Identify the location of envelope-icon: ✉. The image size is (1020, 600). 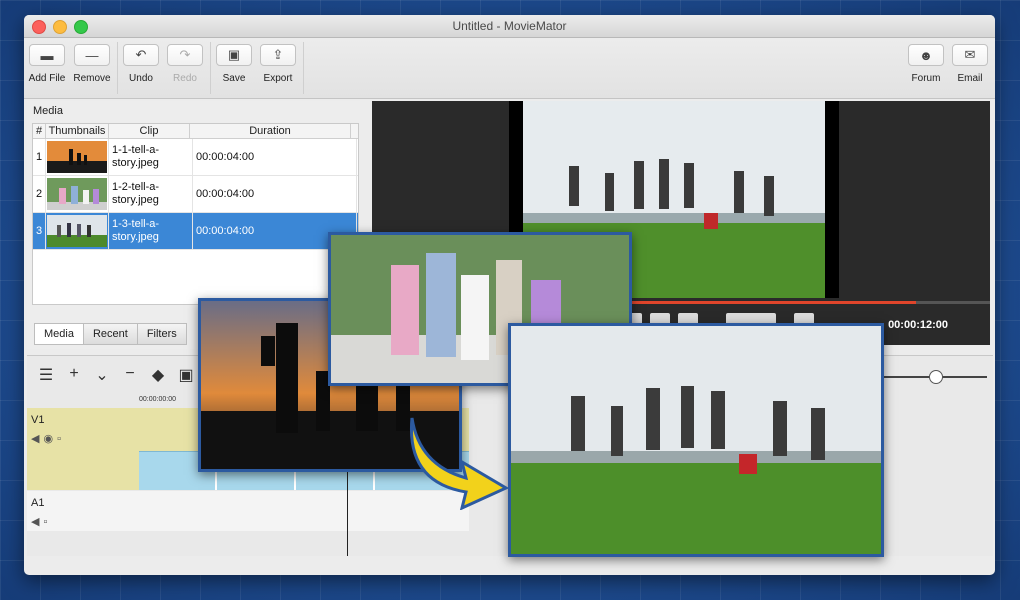
(970, 54).